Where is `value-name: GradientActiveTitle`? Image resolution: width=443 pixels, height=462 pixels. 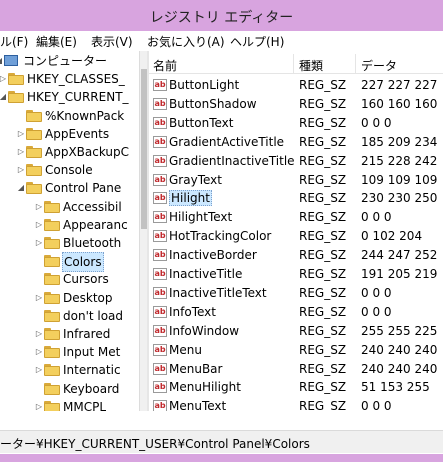
value-name: GradientActiveTitle is located at coordinates (227, 141).